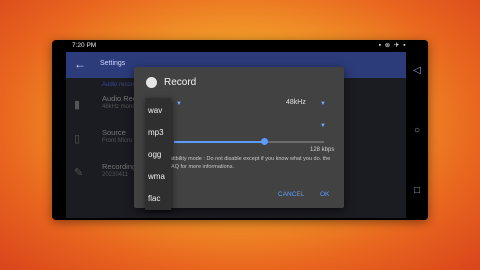  What do you see at coordinates (322, 150) in the screenshot?
I see `bitrate-label: 128 kbps` at bounding box center [322, 150].